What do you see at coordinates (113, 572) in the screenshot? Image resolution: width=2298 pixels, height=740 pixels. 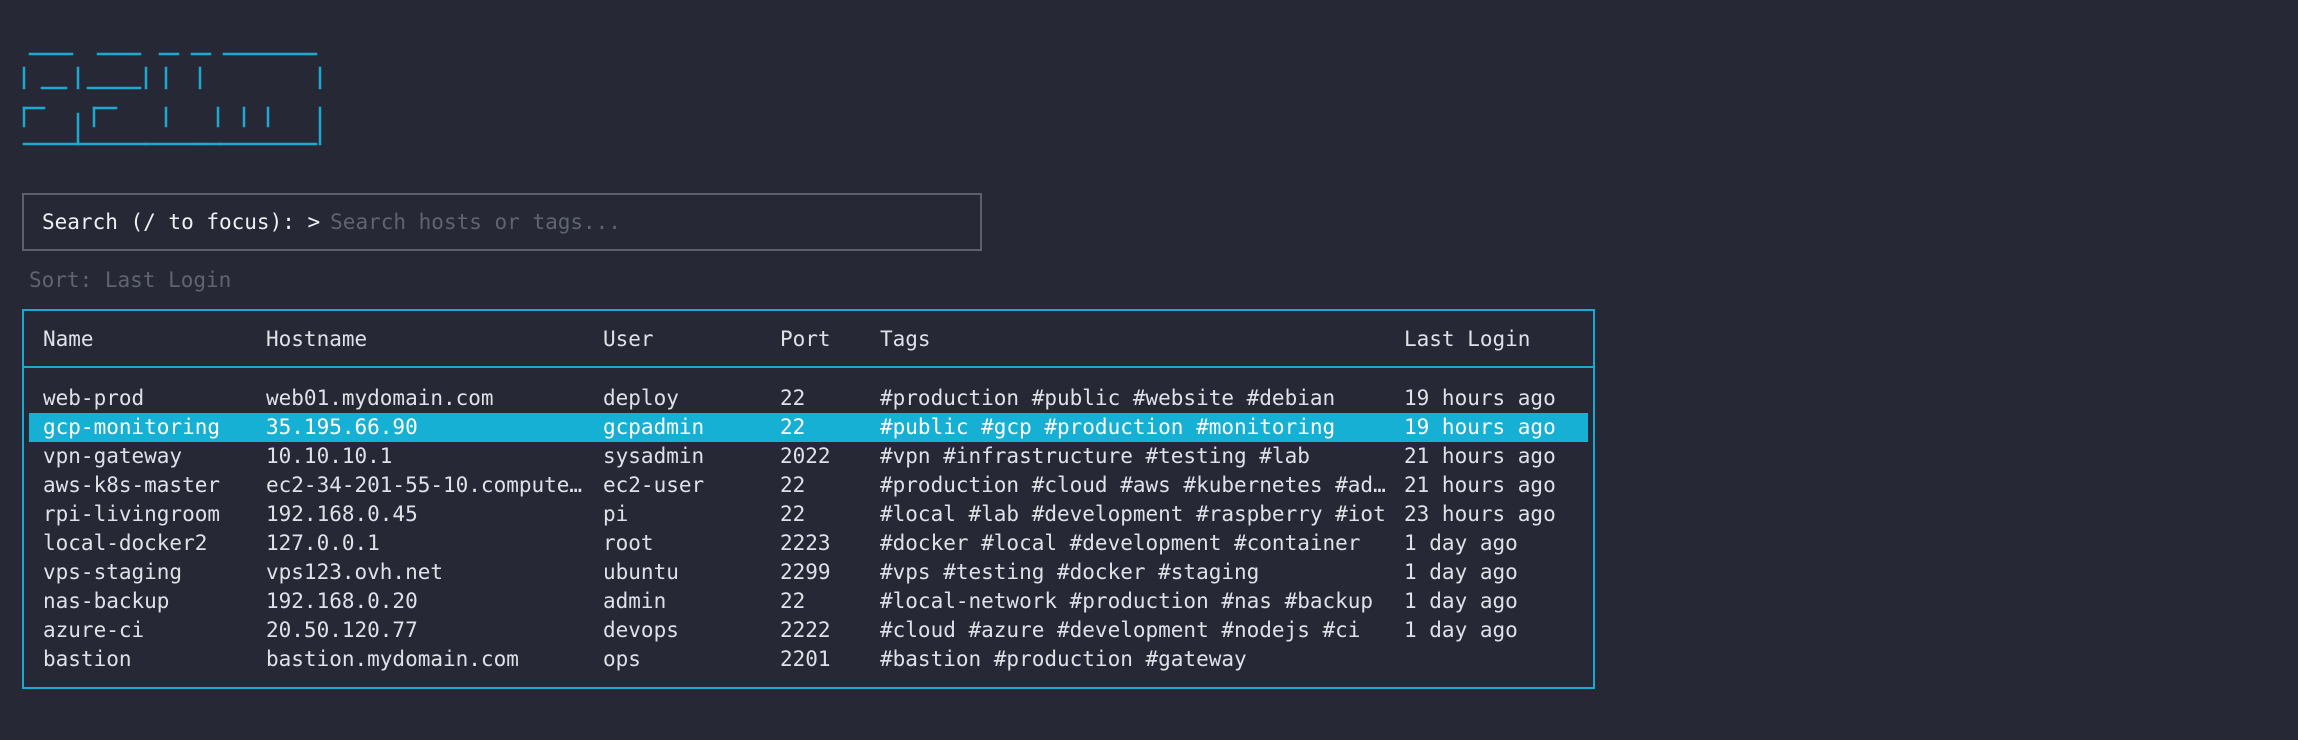 I see `host-name: vps-staging` at bounding box center [113, 572].